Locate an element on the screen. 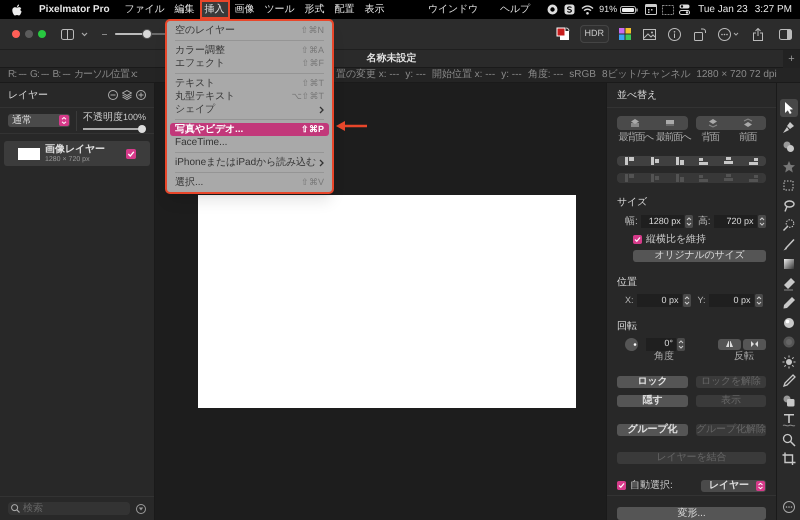 This screenshot has width=800, height=520. checkbox-label: 自動選択: is located at coordinates (652, 485).